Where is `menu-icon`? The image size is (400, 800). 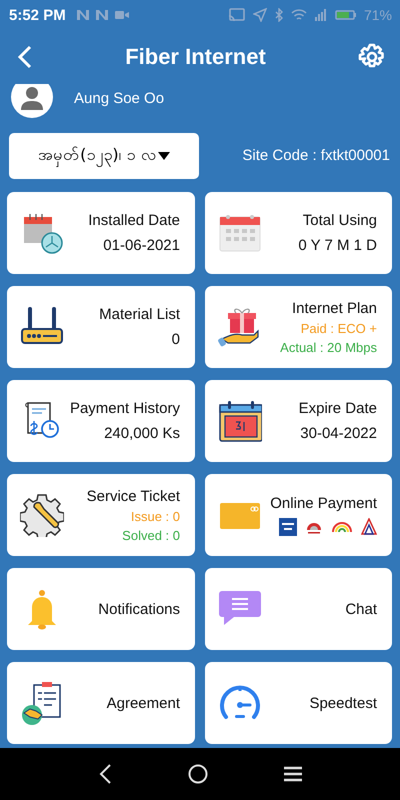 menu-icon is located at coordinates (293, 774).